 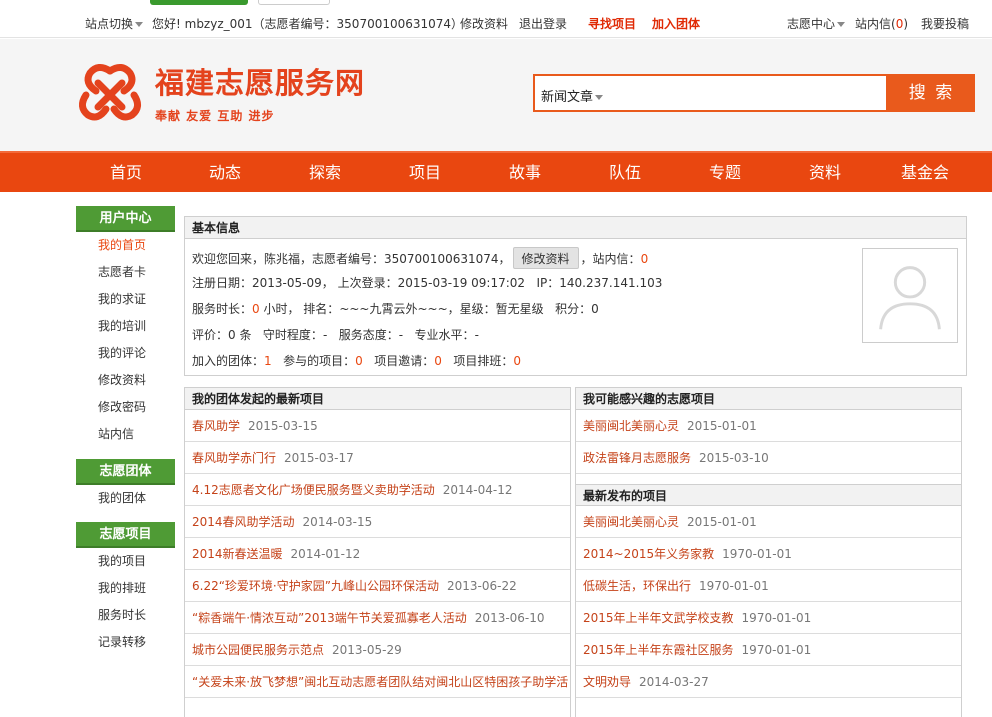 I want to click on project-link: “关爱未来·放飞梦想”闽北互动志愿者团队结对闽北山区特困孩子助学活, so click(x=380, y=682).